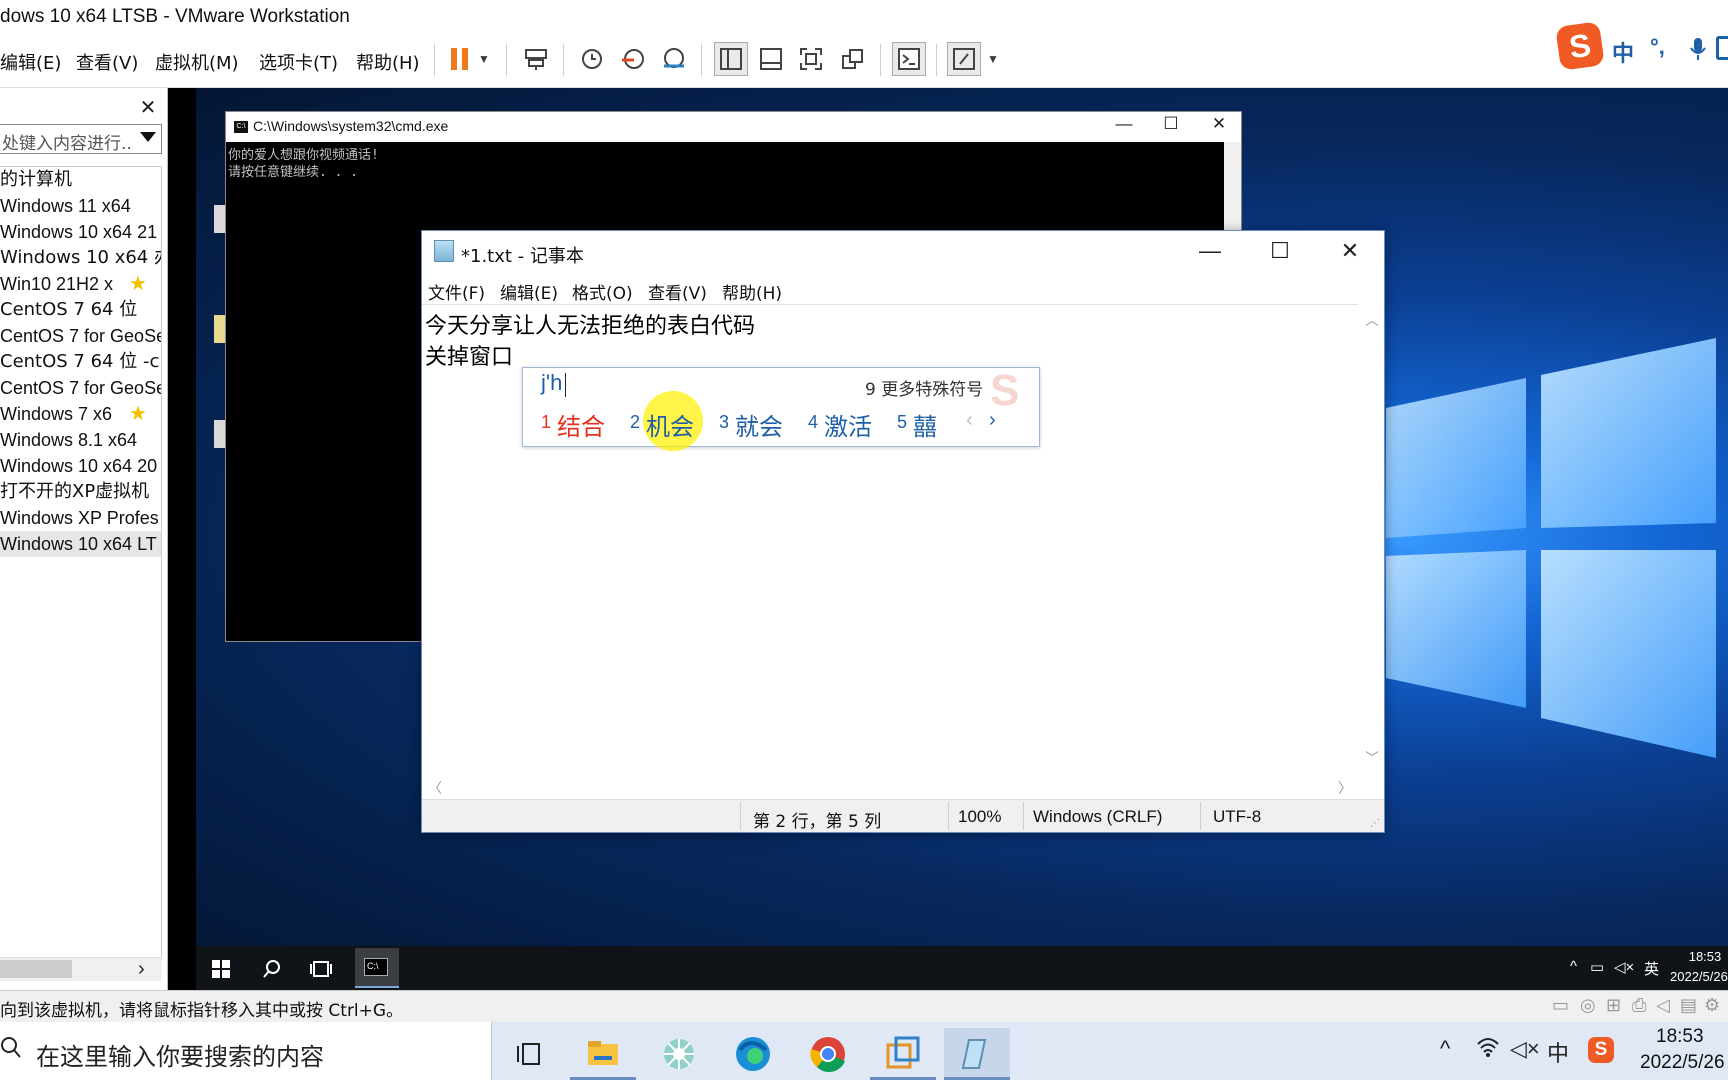 This screenshot has width=1728, height=1080. Describe the element at coordinates (1712, 1005) in the screenshot. I see `settings-icon: ⚙` at that location.